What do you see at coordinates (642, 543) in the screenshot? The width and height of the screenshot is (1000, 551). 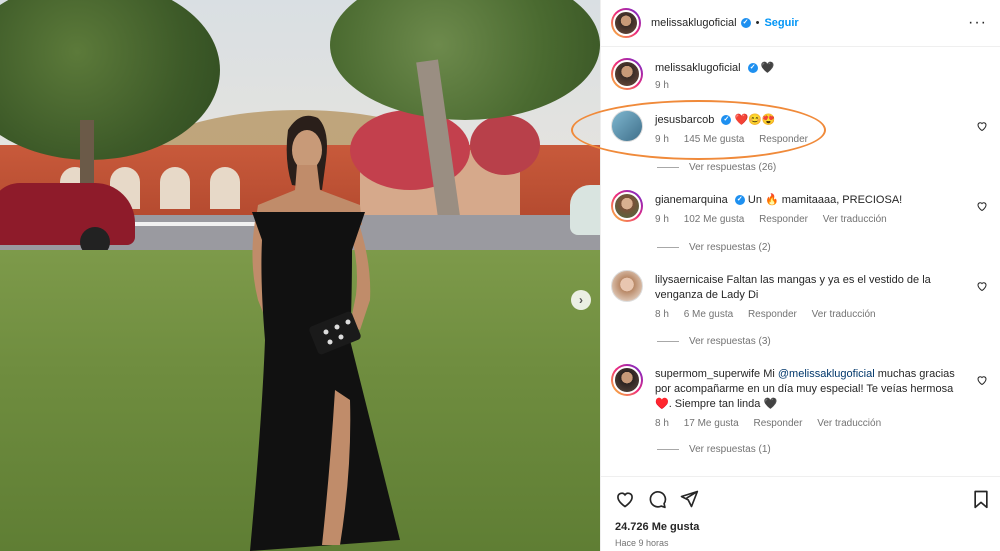 I see `post-time-ago: Hace 9 horas` at bounding box center [642, 543].